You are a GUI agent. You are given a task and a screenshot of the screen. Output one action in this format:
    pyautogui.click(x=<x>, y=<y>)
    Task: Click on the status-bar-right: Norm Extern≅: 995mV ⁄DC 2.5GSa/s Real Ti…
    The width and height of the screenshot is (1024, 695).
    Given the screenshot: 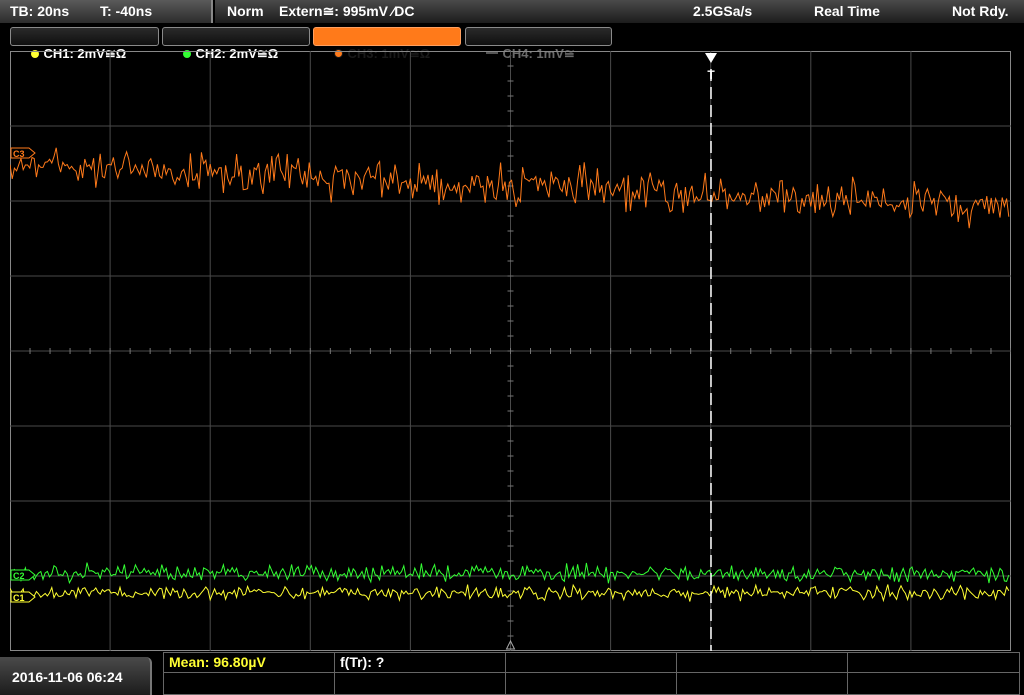 What is the action you would take?
    pyautogui.click(x=619, y=11)
    